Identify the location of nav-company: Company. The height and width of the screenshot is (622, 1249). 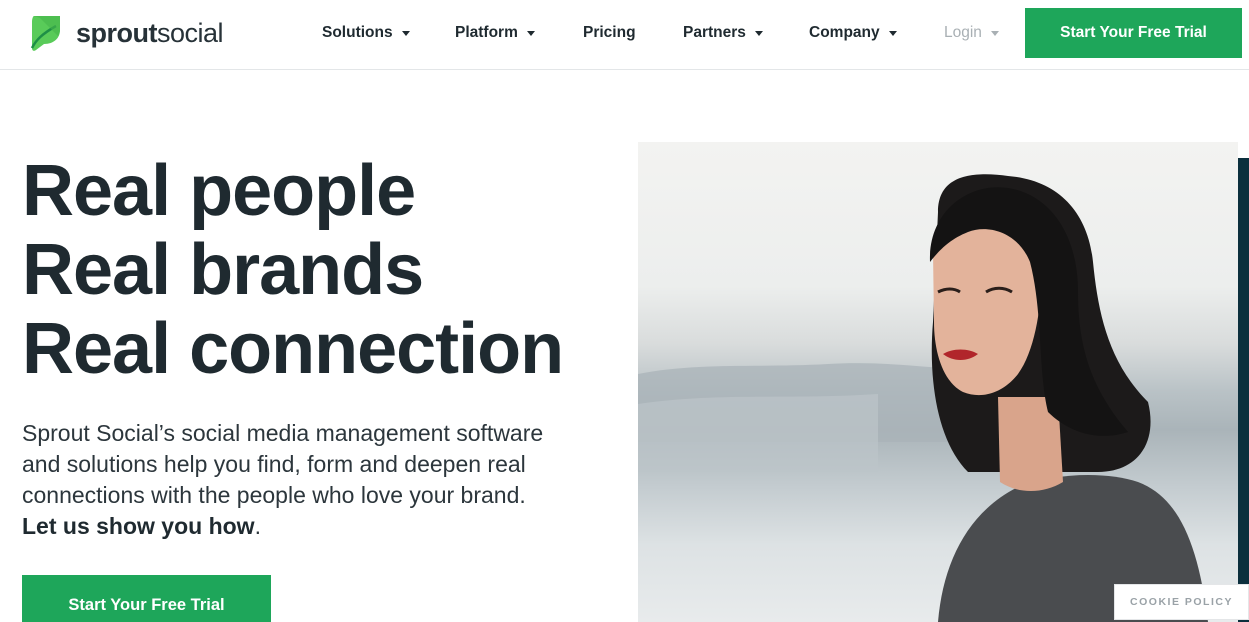
(853, 33).